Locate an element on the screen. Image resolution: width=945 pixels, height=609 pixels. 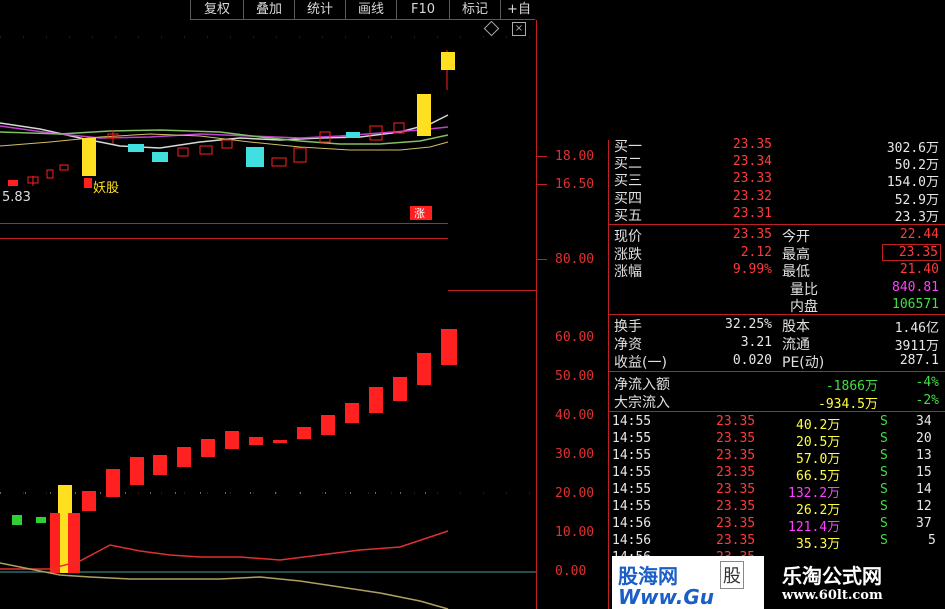
quote-value-inner: 106571 is located at coordinates (915, 304).